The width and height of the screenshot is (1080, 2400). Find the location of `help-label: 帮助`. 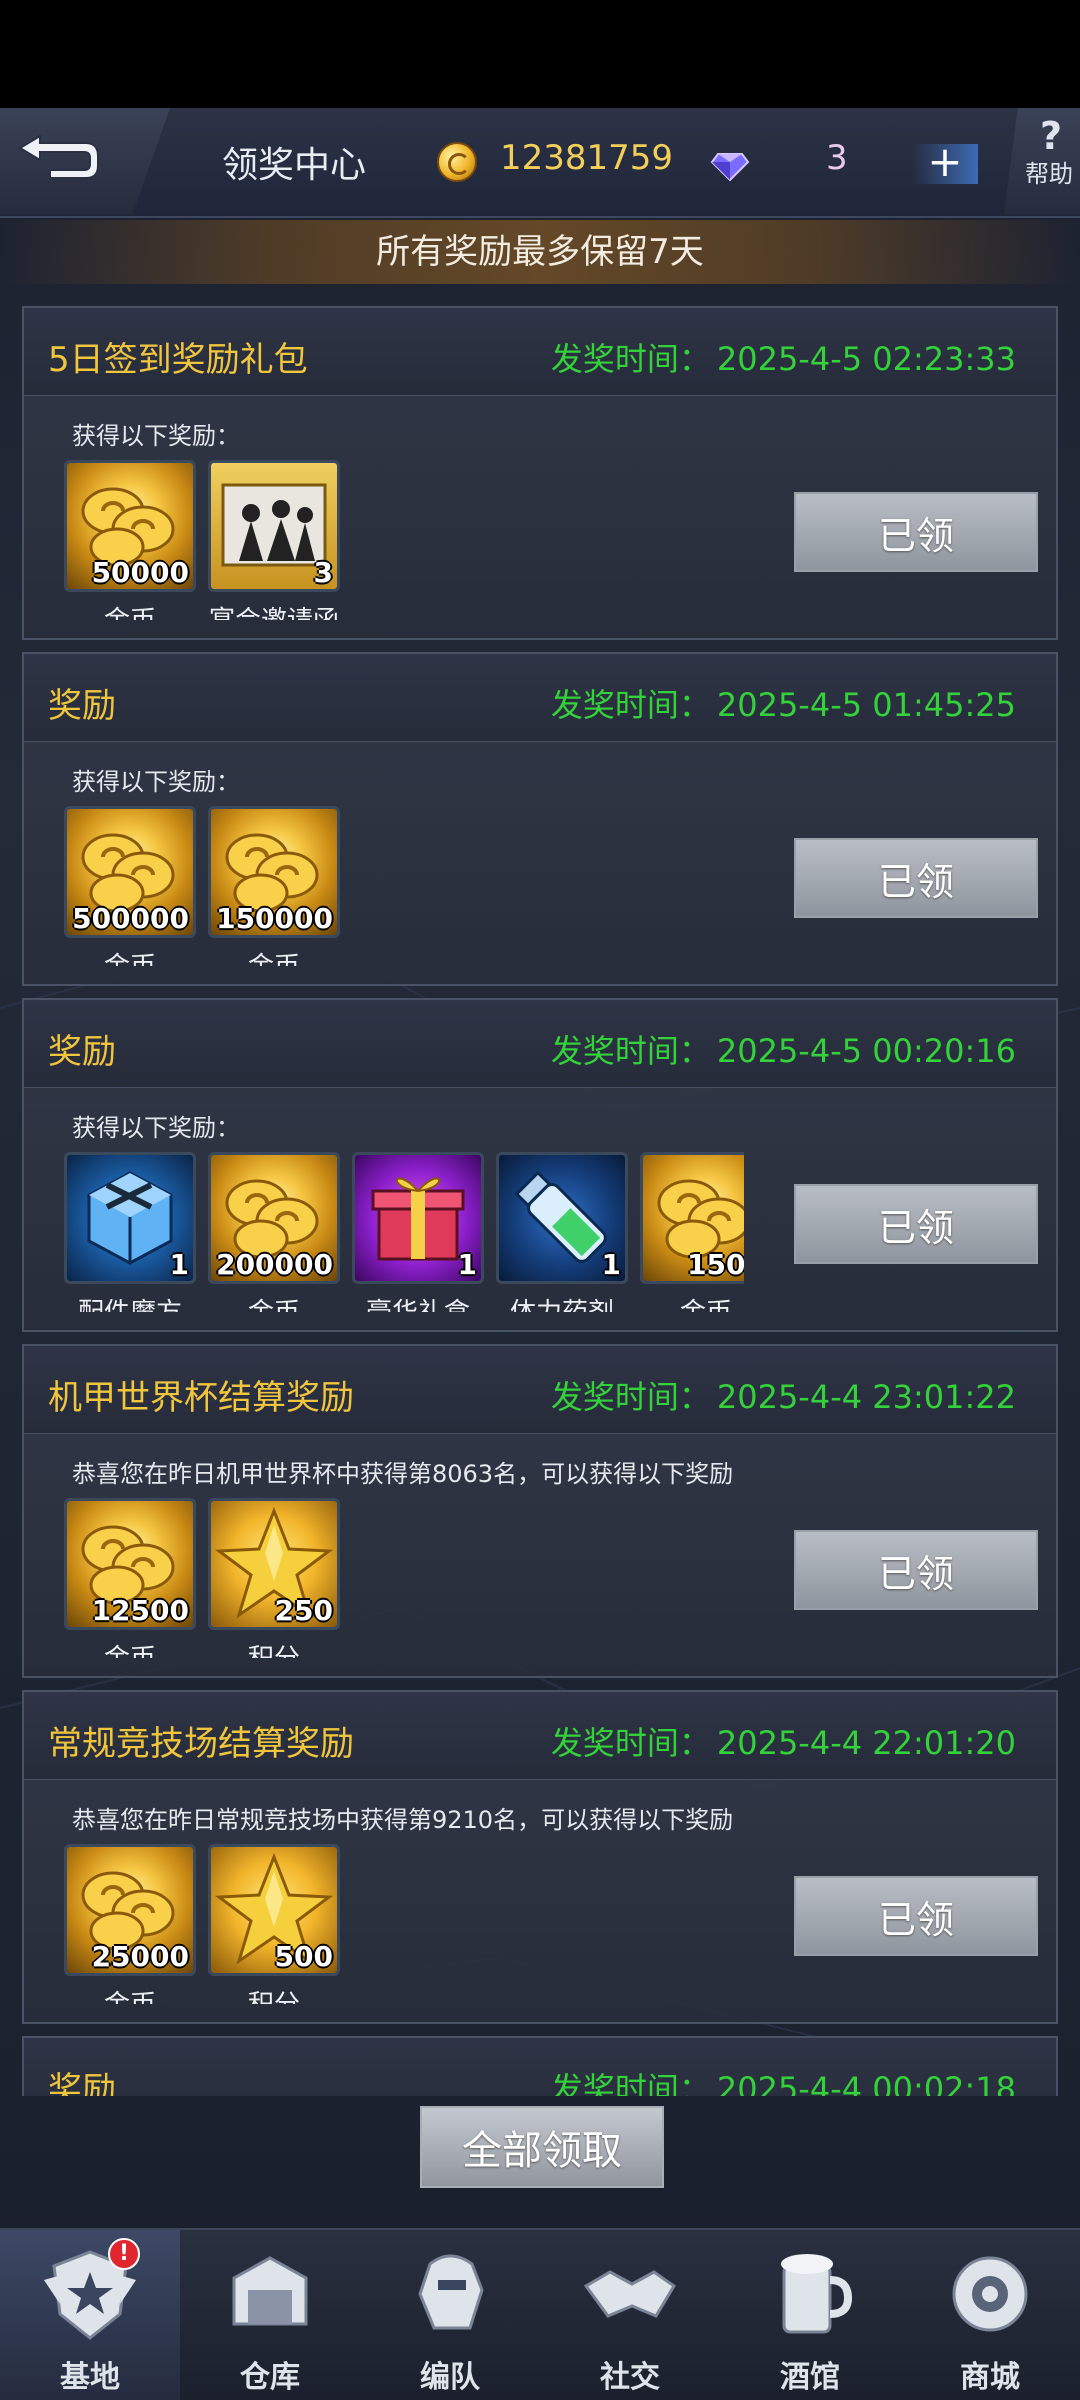

help-label: 帮助 is located at coordinates (1049, 174).